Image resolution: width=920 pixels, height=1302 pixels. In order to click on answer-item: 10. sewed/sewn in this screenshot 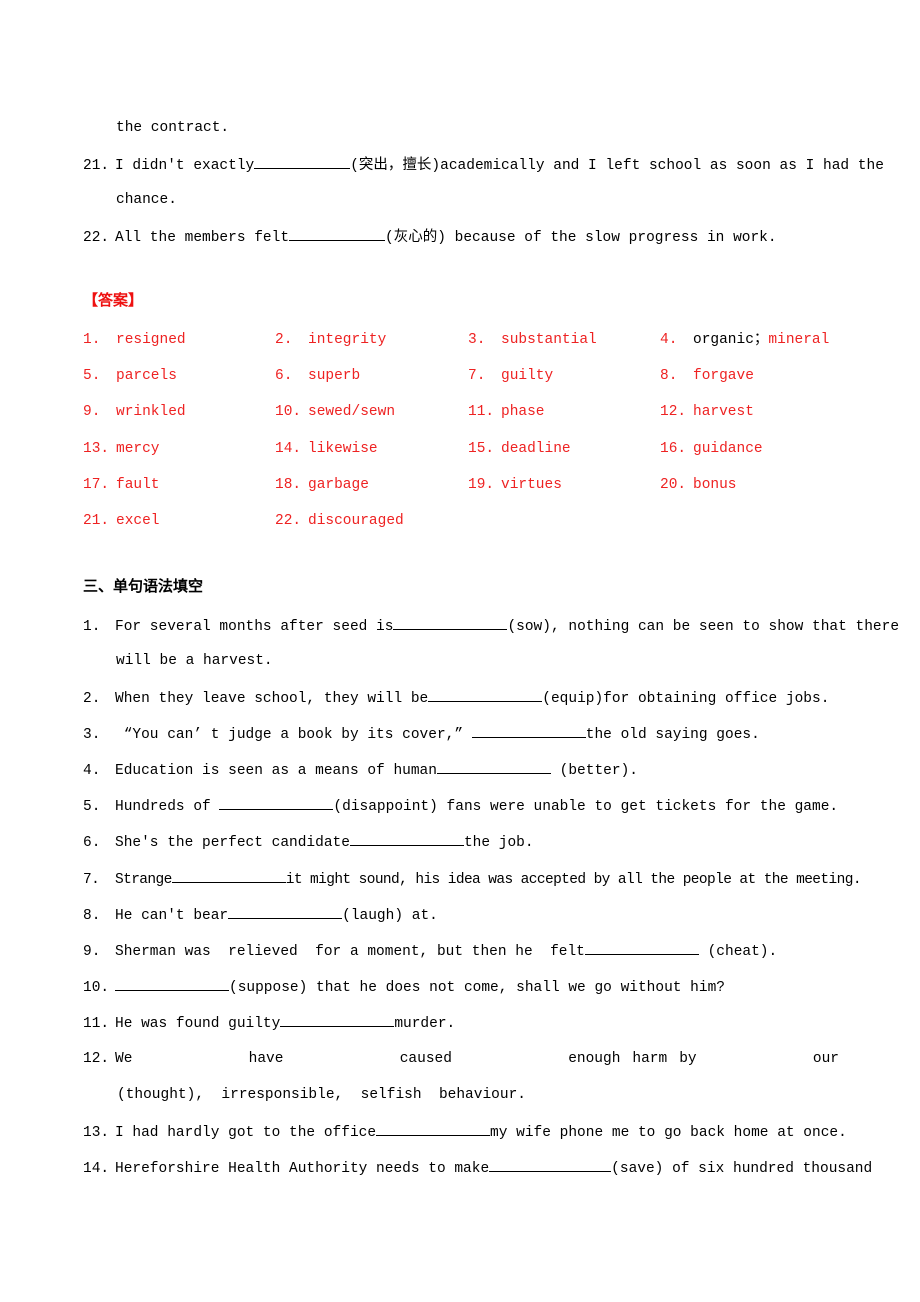, I will do `click(335, 412)`.